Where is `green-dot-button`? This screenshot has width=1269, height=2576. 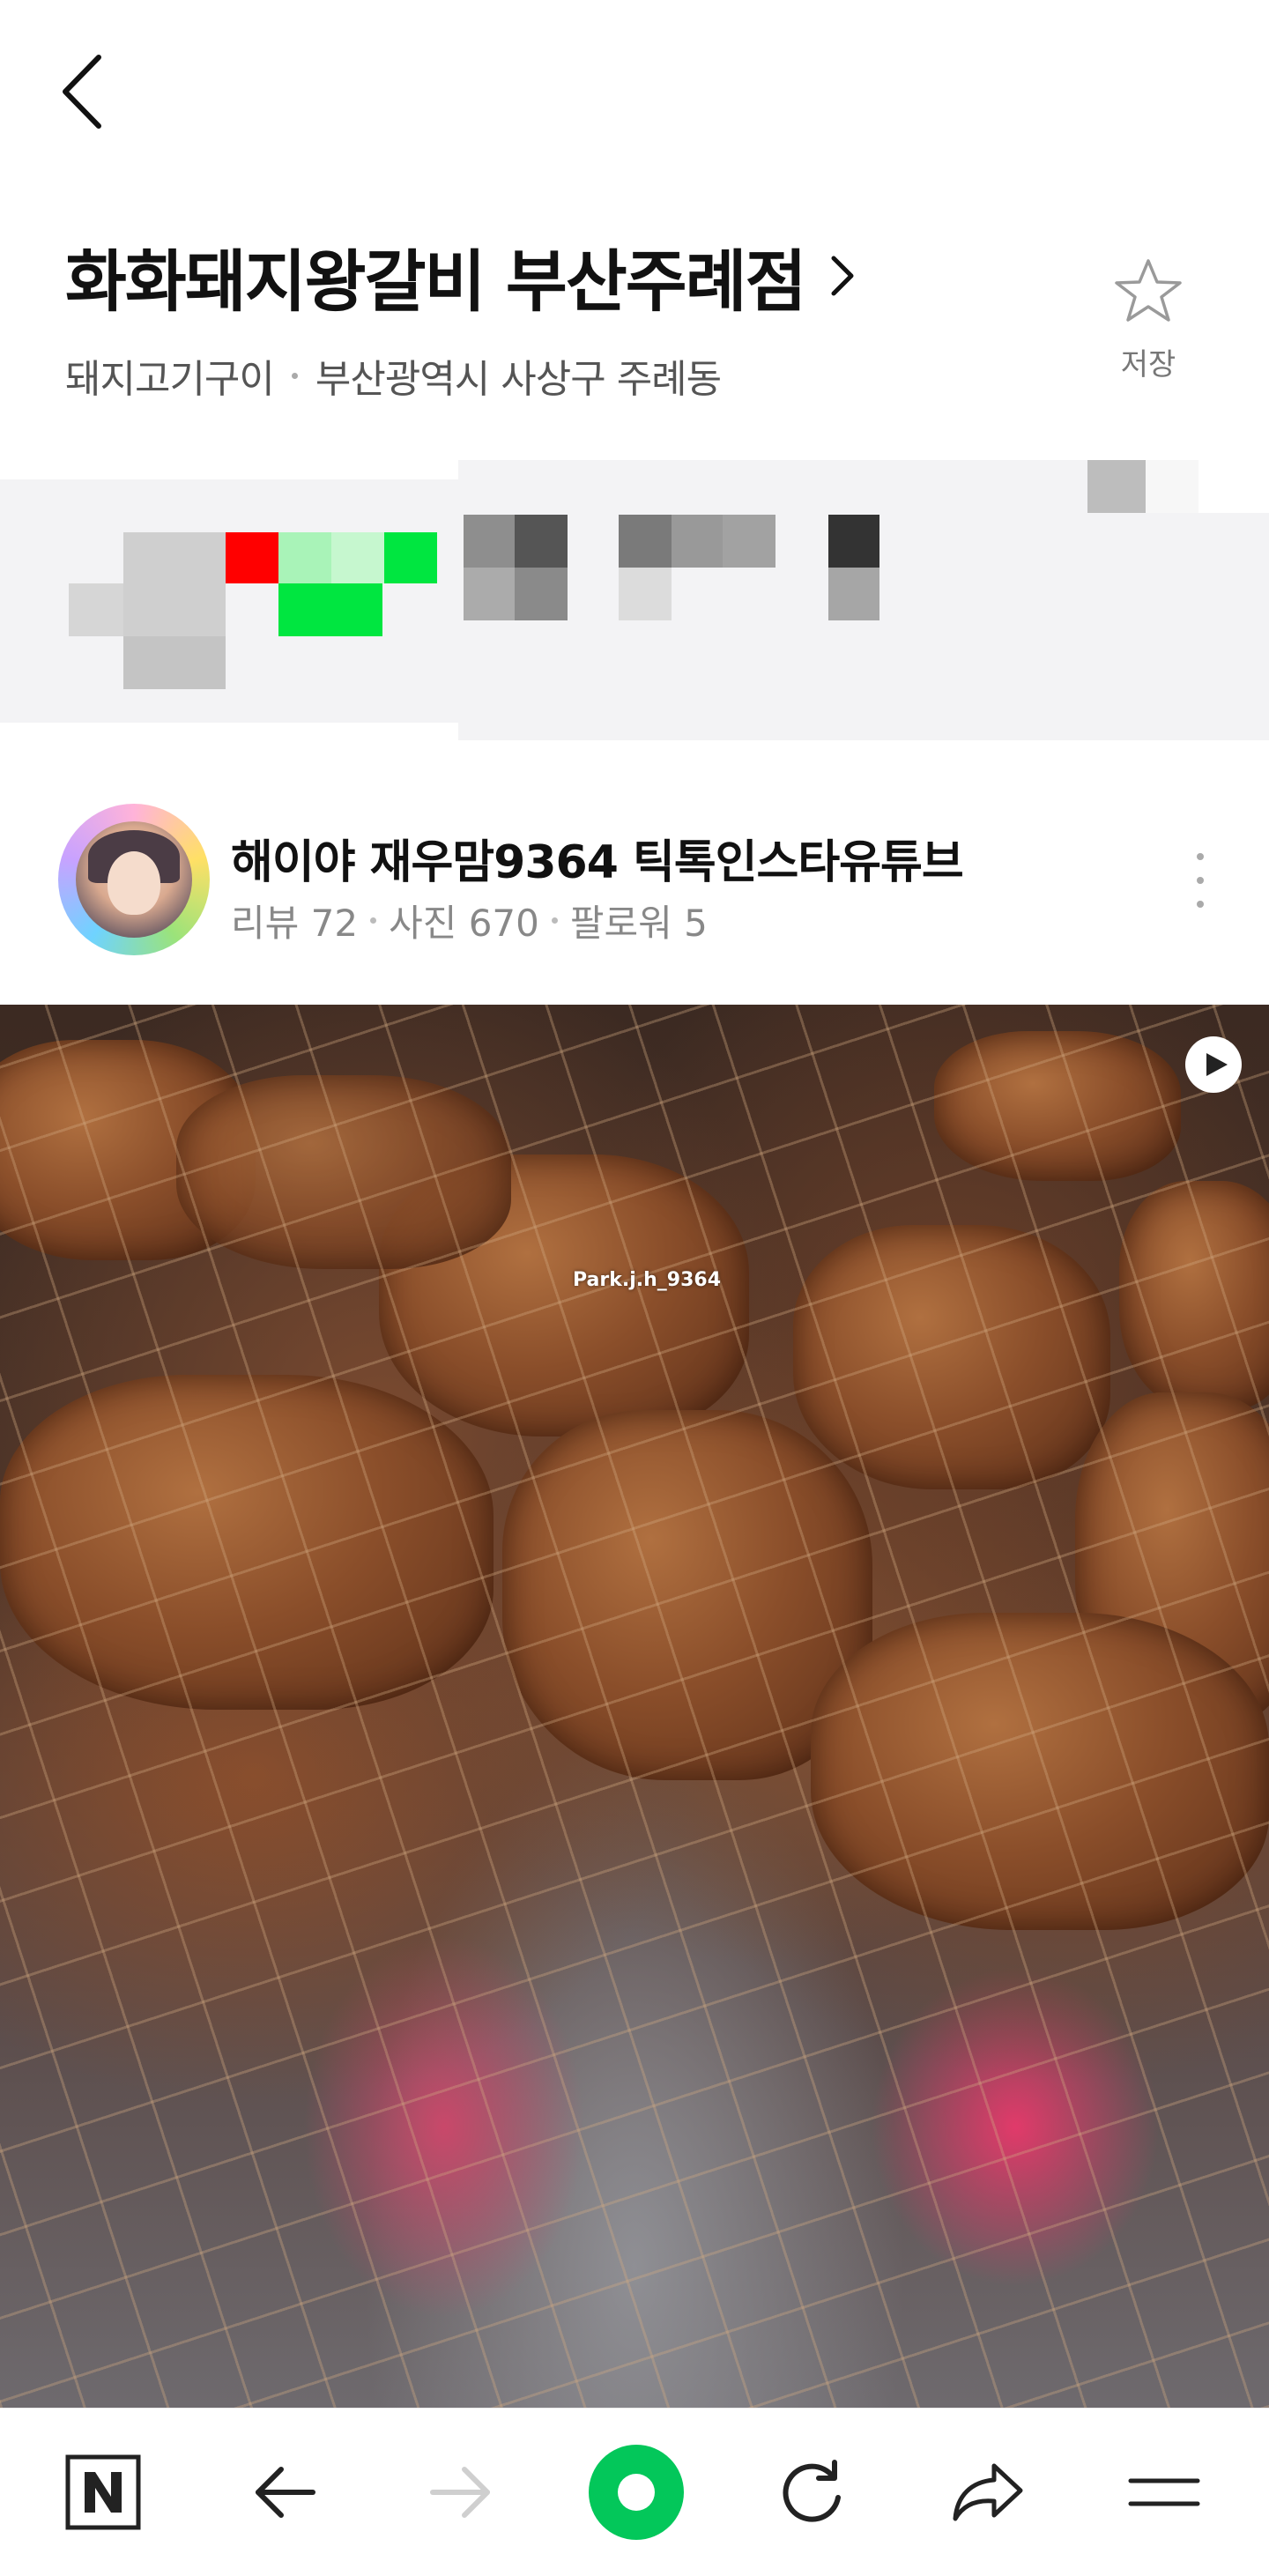 green-dot-button is located at coordinates (636, 2492).